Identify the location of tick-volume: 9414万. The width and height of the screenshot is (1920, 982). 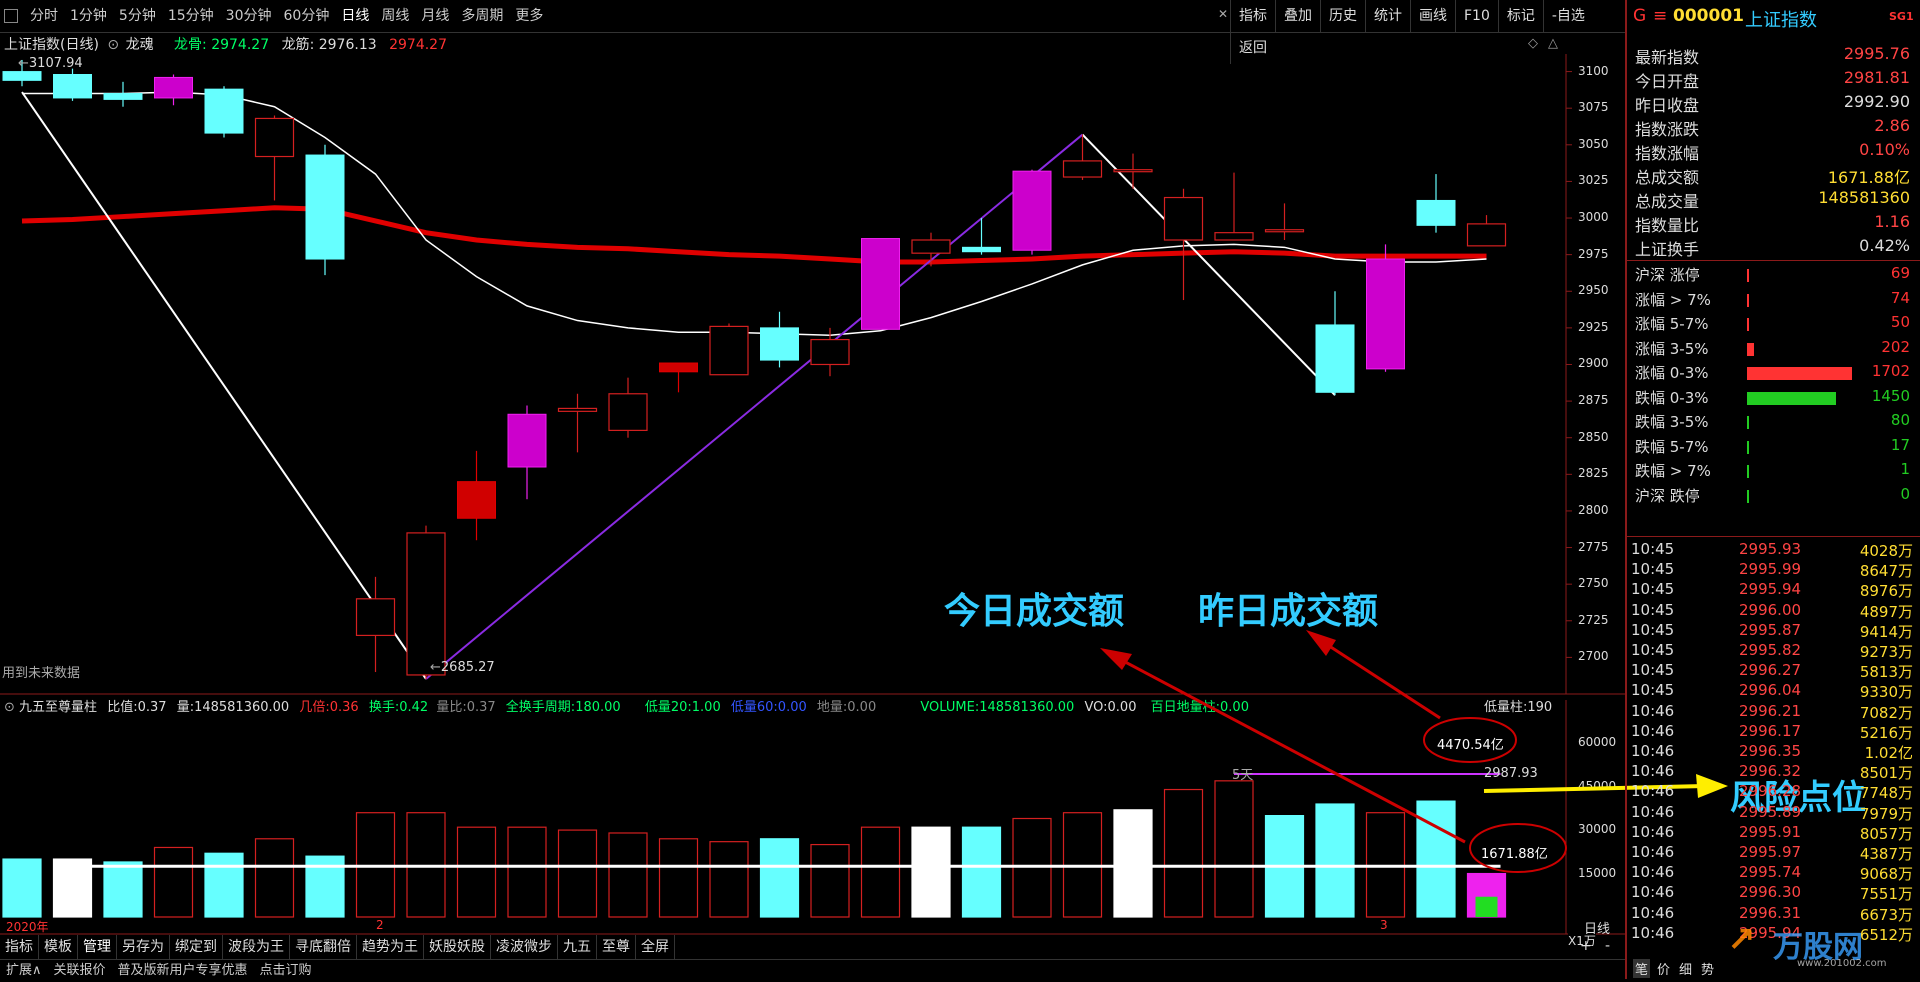
(1886, 631).